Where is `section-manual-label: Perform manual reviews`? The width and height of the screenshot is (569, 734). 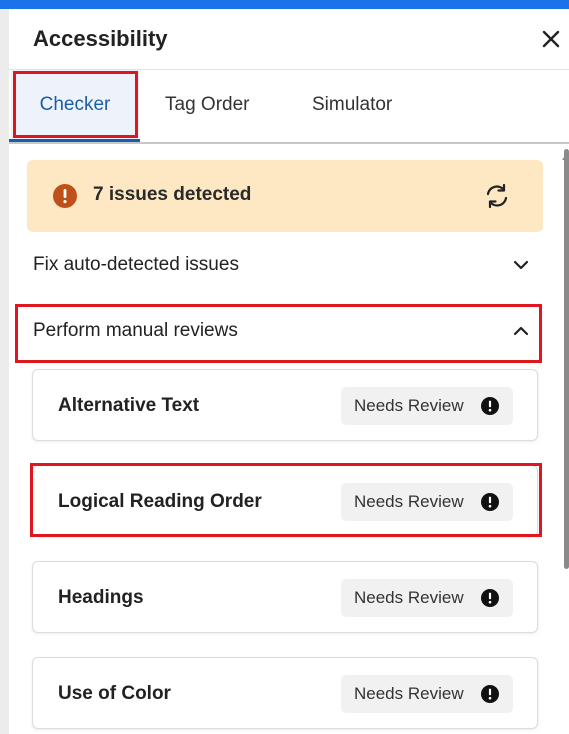
section-manual-label: Perform manual reviews is located at coordinates (135, 330).